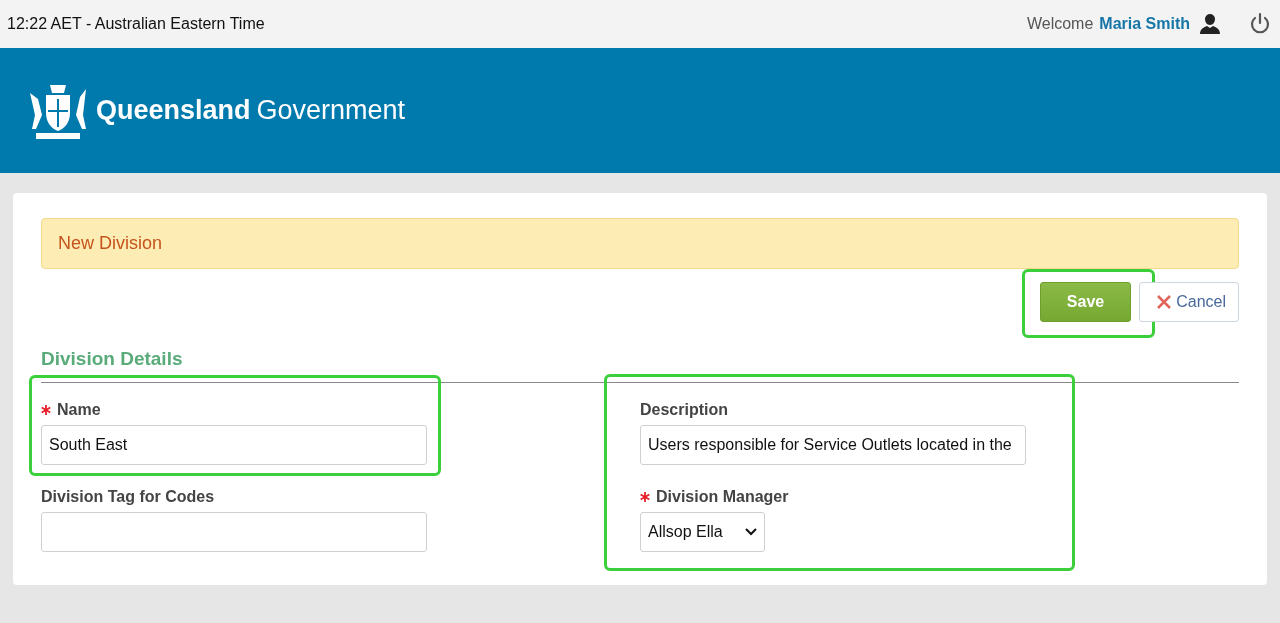 This screenshot has width=1280, height=623. I want to click on welcome-text: Welcome, so click(1060, 24).